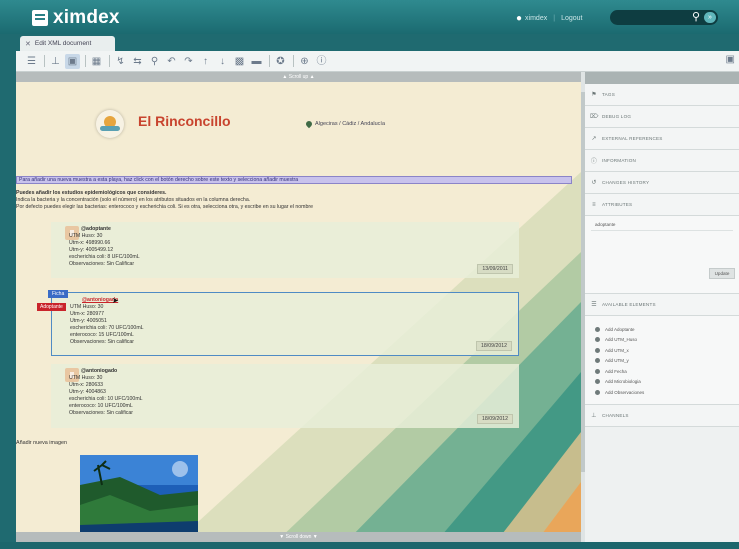 Image resolution: width=739 pixels, height=549 pixels. What do you see at coordinates (137, 61) in the screenshot?
I see `find-replace-icon: ⇆` at bounding box center [137, 61].